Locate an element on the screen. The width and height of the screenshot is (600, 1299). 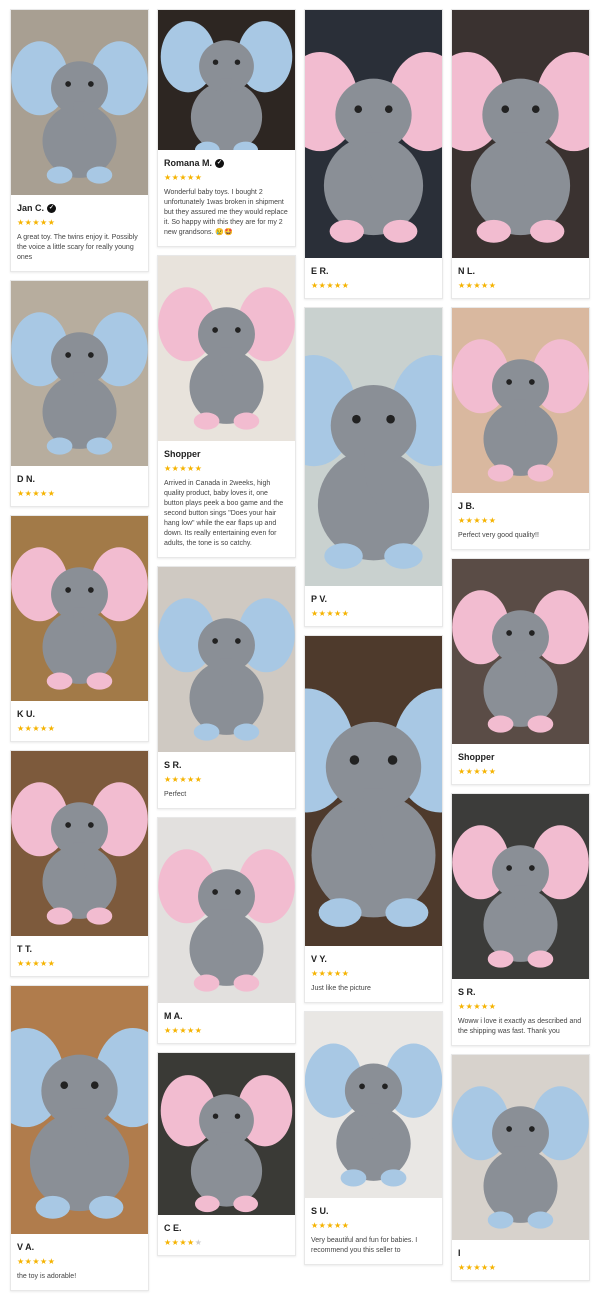
reviewer-name-row: S R. is located at coordinates (226, 765).